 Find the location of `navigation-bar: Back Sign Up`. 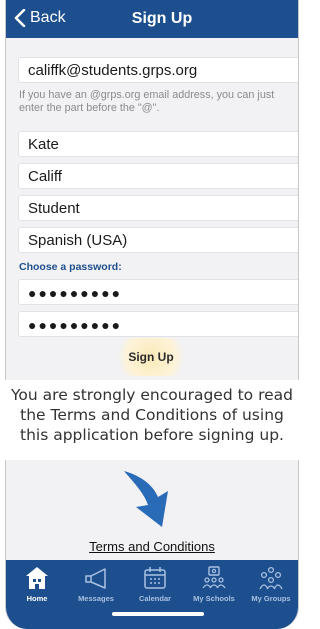

navigation-bar: Back Sign Up is located at coordinates (152, 19).